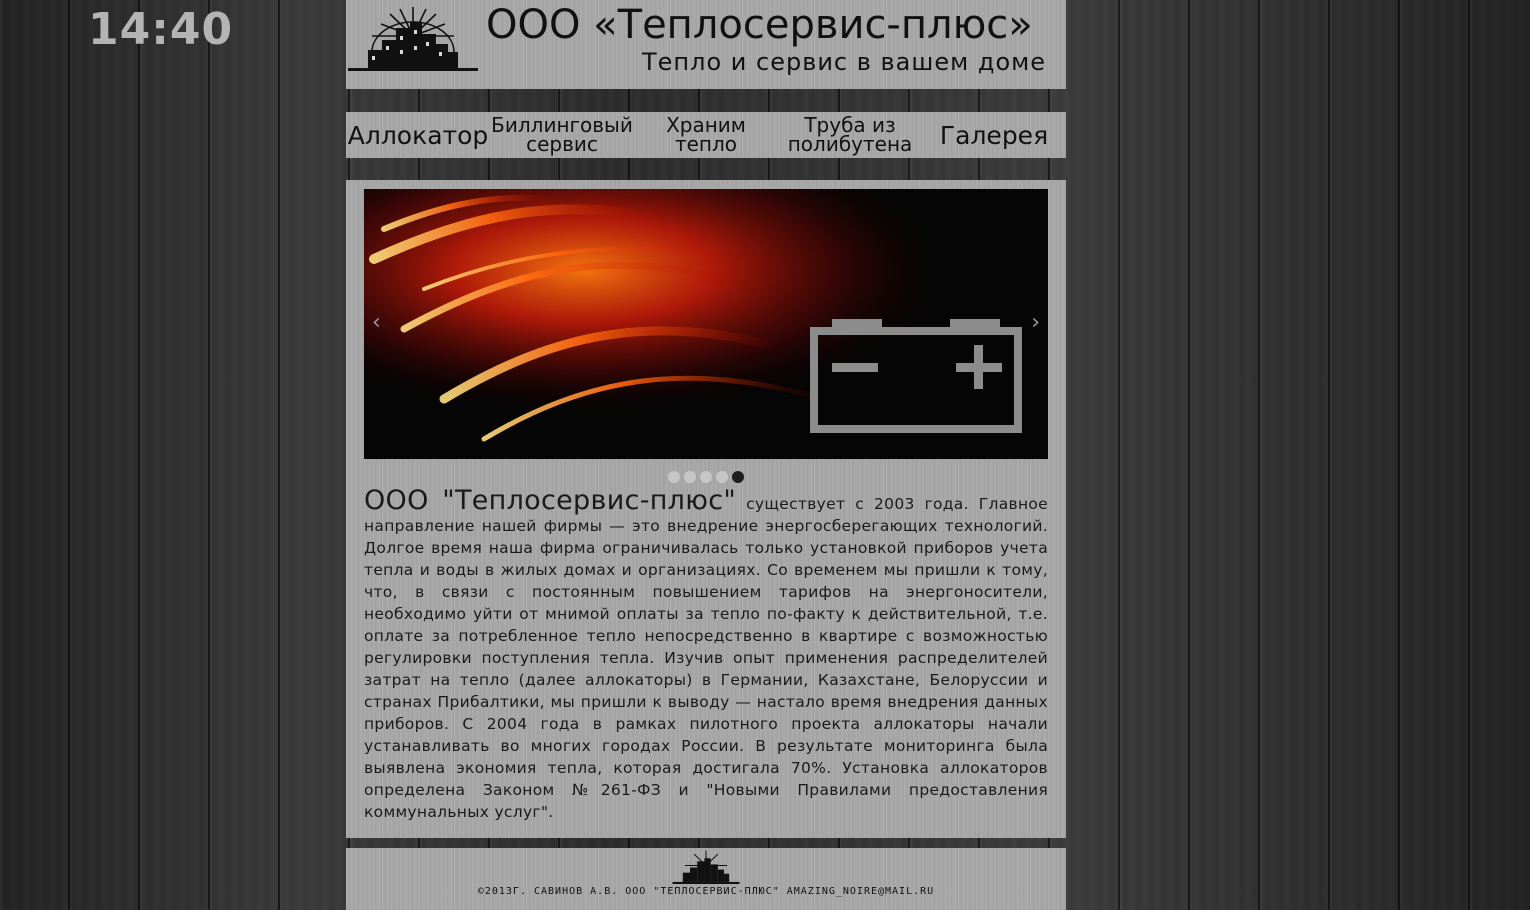 Image resolution: width=1530 pixels, height=910 pixels. I want to click on chevron-right-icon: ›, so click(1035, 322).